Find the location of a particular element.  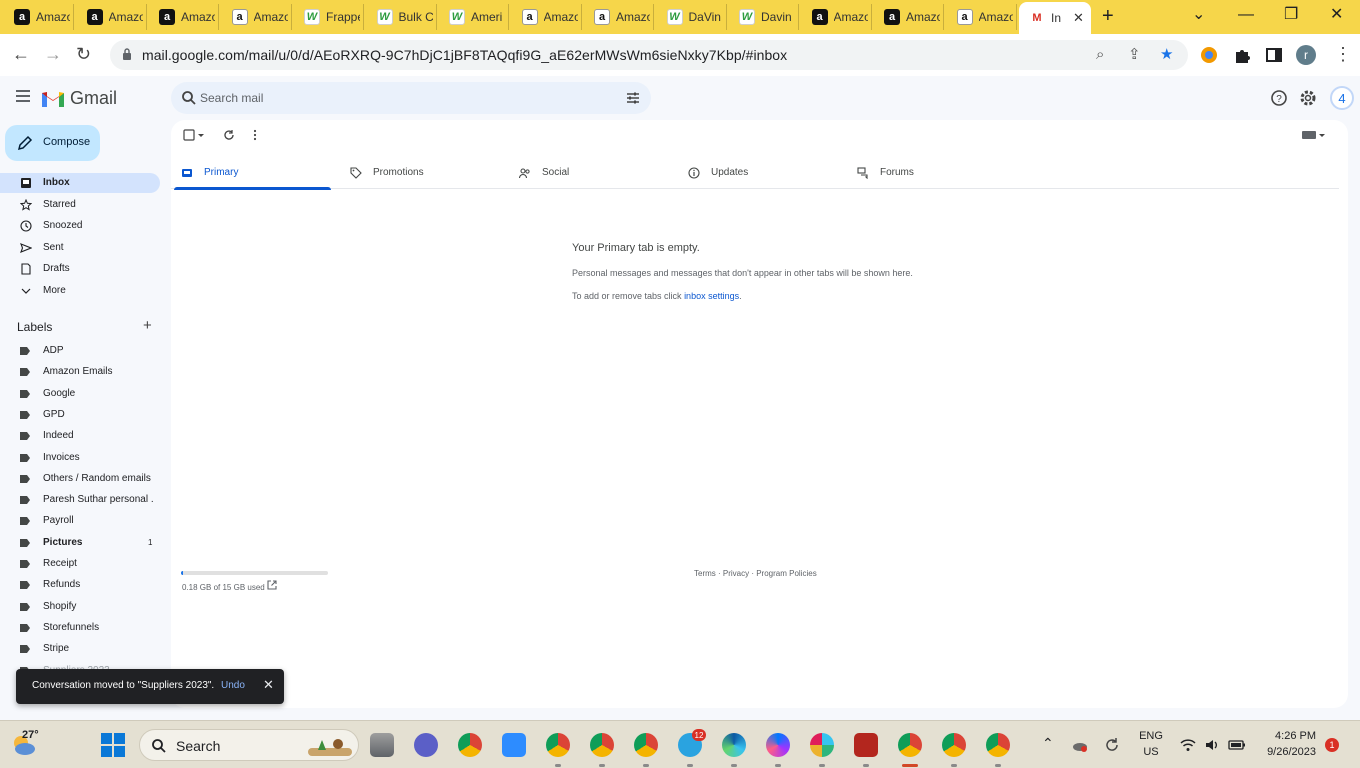

label-item: Invoices is located at coordinates (80, 458).